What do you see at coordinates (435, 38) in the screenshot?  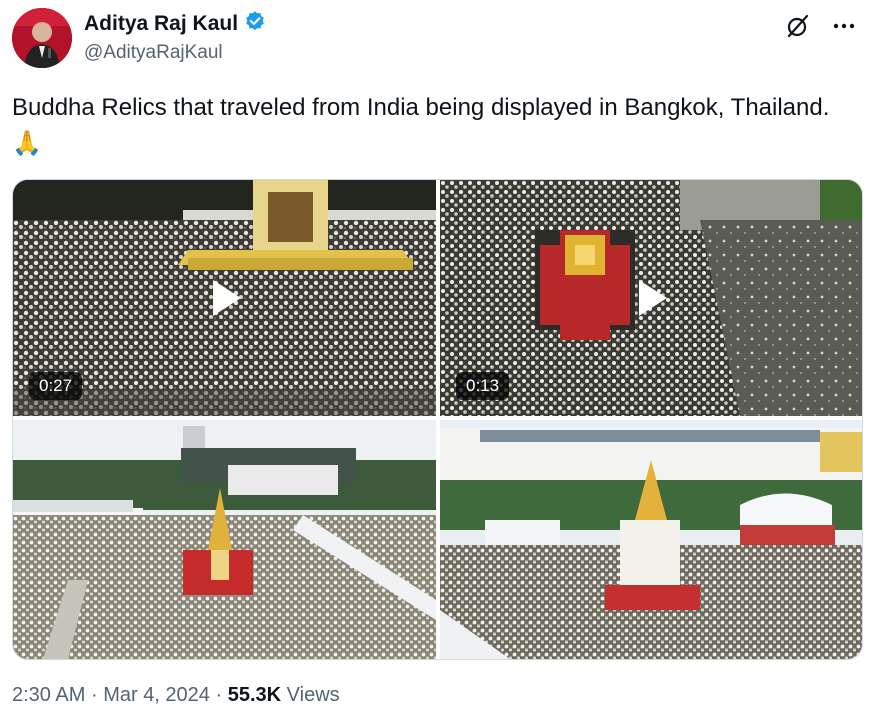 I see `tweet-header: Aditya Raj Kaul @AdityaRajKaul` at bounding box center [435, 38].